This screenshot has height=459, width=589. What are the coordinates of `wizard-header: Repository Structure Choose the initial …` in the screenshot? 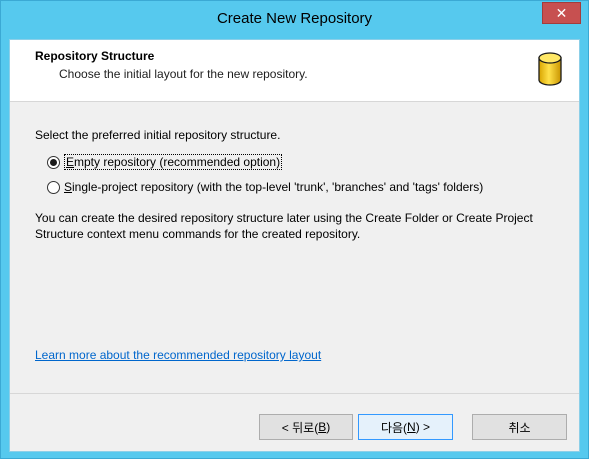 It's located at (294, 71).